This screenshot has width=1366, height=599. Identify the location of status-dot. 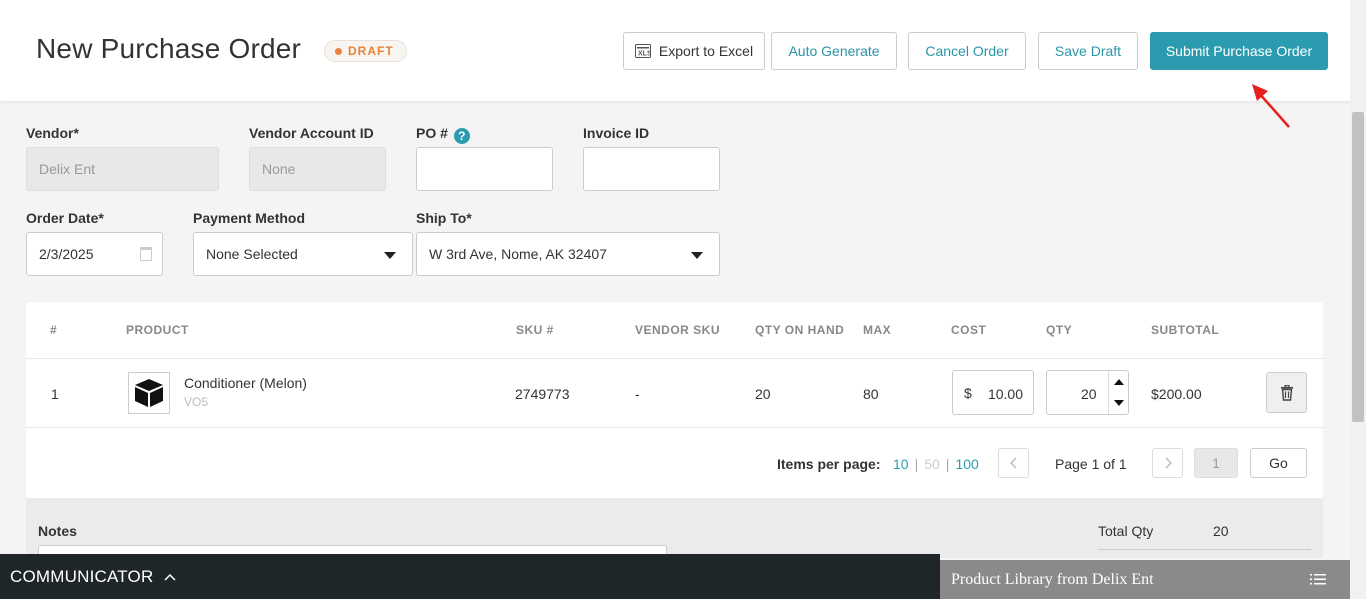
(338, 51).